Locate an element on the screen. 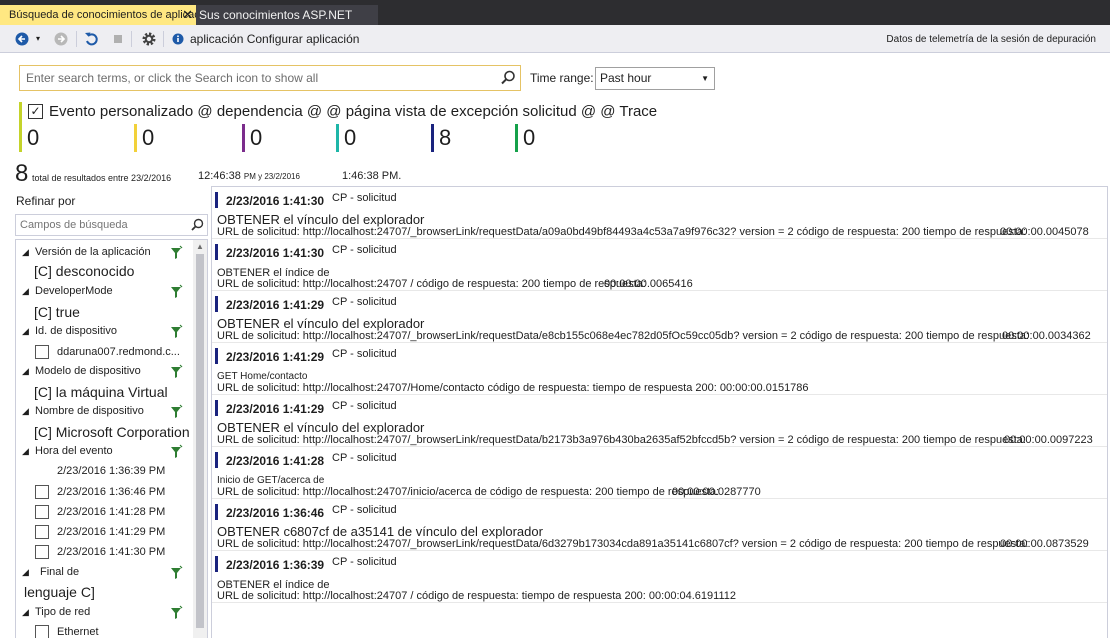 Image resolution: width=1110 pixels, height=638 pixels. back-icon is located at coordinates (23, 39).